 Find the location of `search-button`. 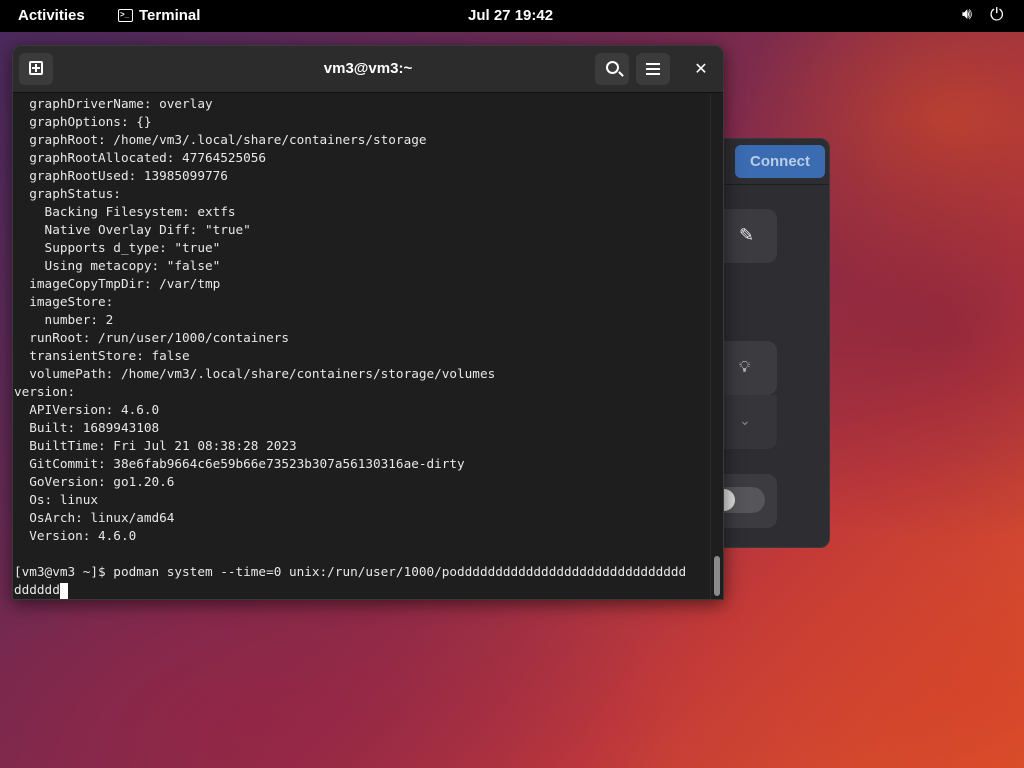

search-button is located at coordinates (612, 69).